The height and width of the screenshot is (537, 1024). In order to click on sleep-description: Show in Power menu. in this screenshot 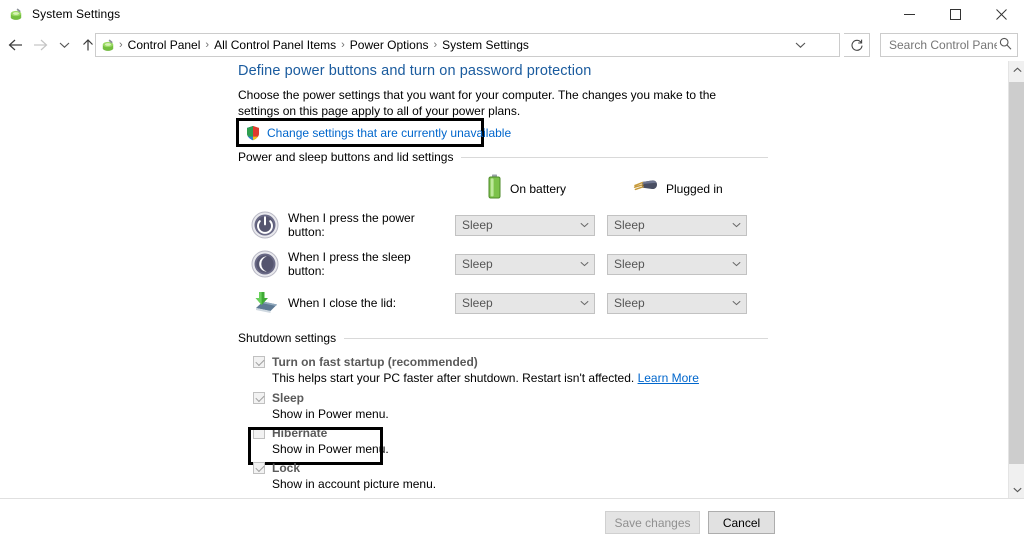, I will do `click(330, 414)`.